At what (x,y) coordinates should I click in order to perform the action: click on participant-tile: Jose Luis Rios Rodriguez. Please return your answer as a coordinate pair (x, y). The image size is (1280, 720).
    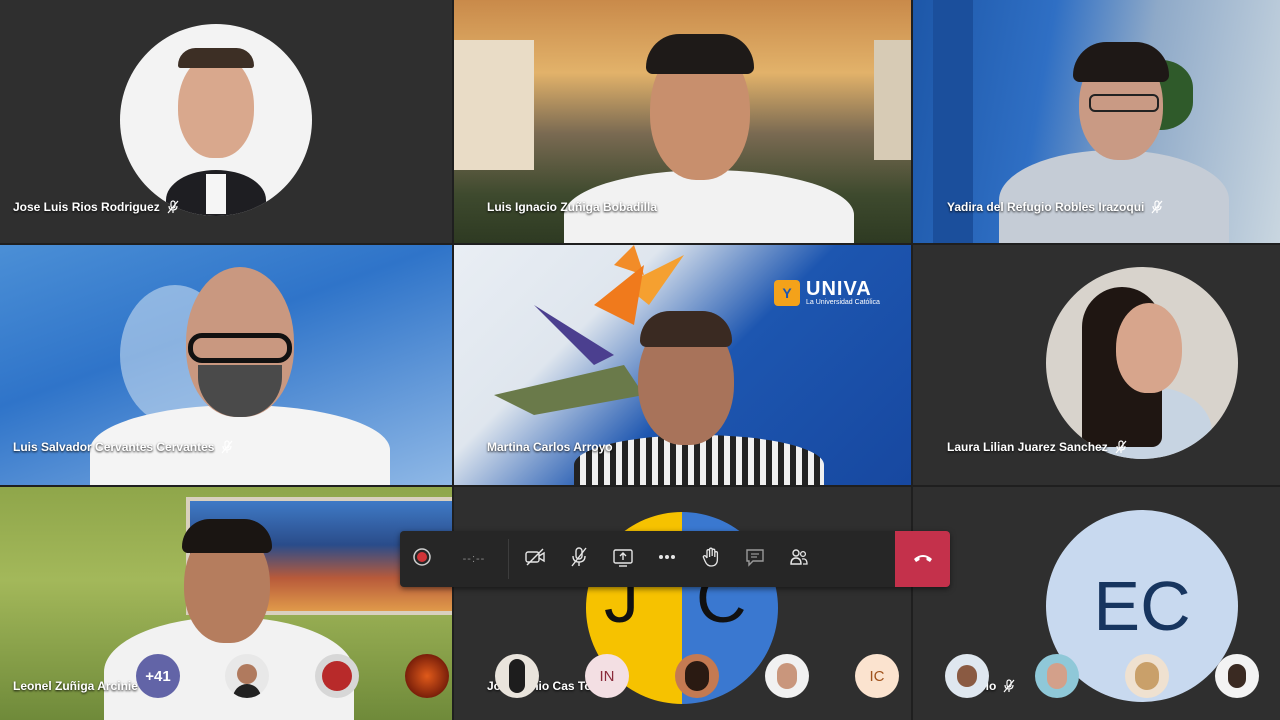
    Looking at the image, I should click on (226, 121).